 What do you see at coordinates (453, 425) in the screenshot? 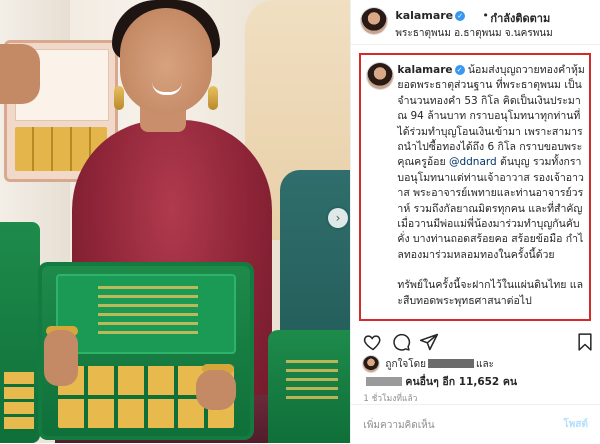
I see `comment-input` at bounding box center [453, 425].